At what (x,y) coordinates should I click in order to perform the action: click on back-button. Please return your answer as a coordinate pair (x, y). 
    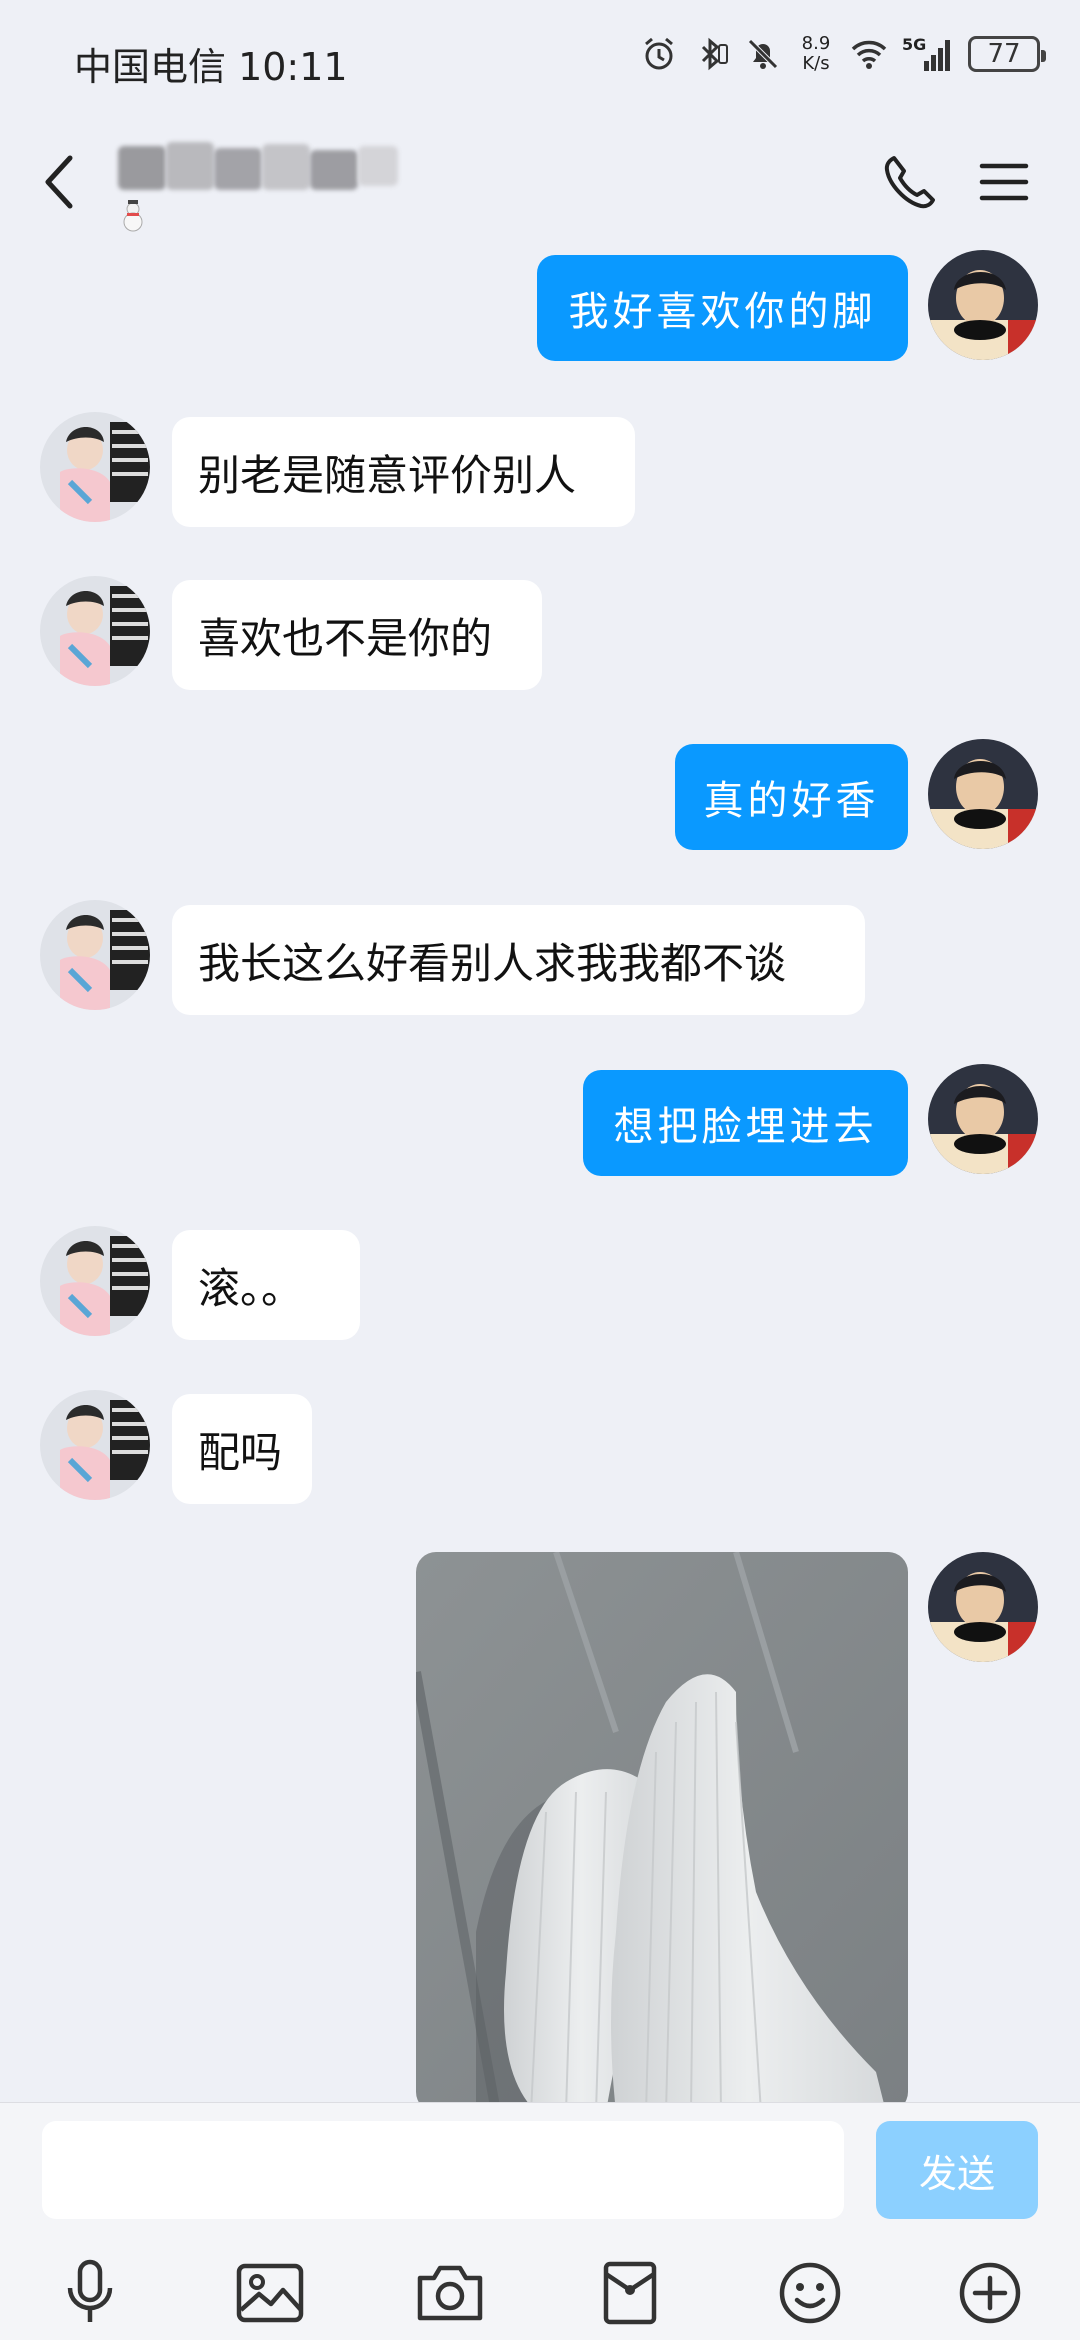
    Looking at the image, I should click on (60, 182).